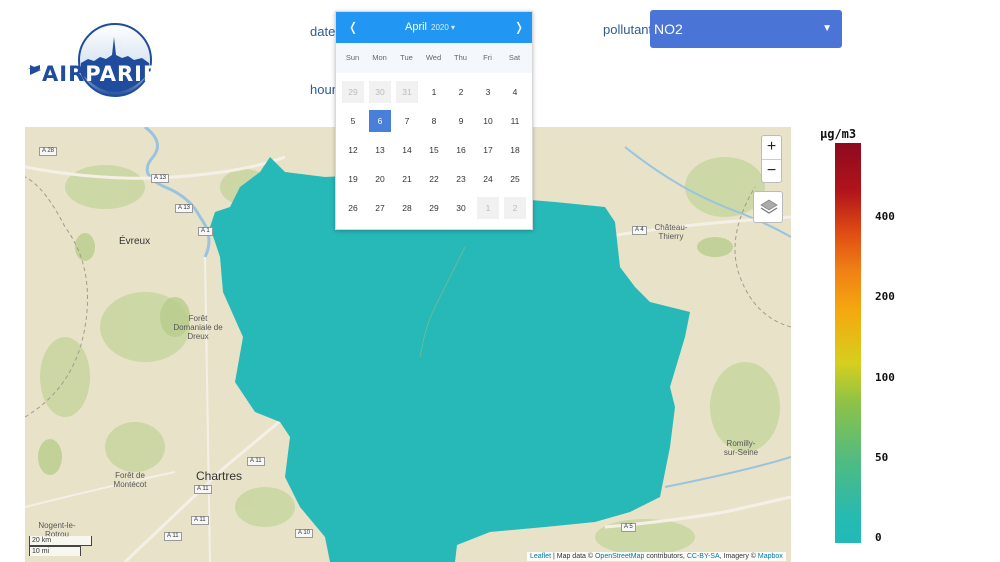 Image resolution: width=1000 pixels, height=562 pixels. Describe the element at coordinates (619, 556) in the screenshot. I see `osm-link: OpenStreetMap` at that location.